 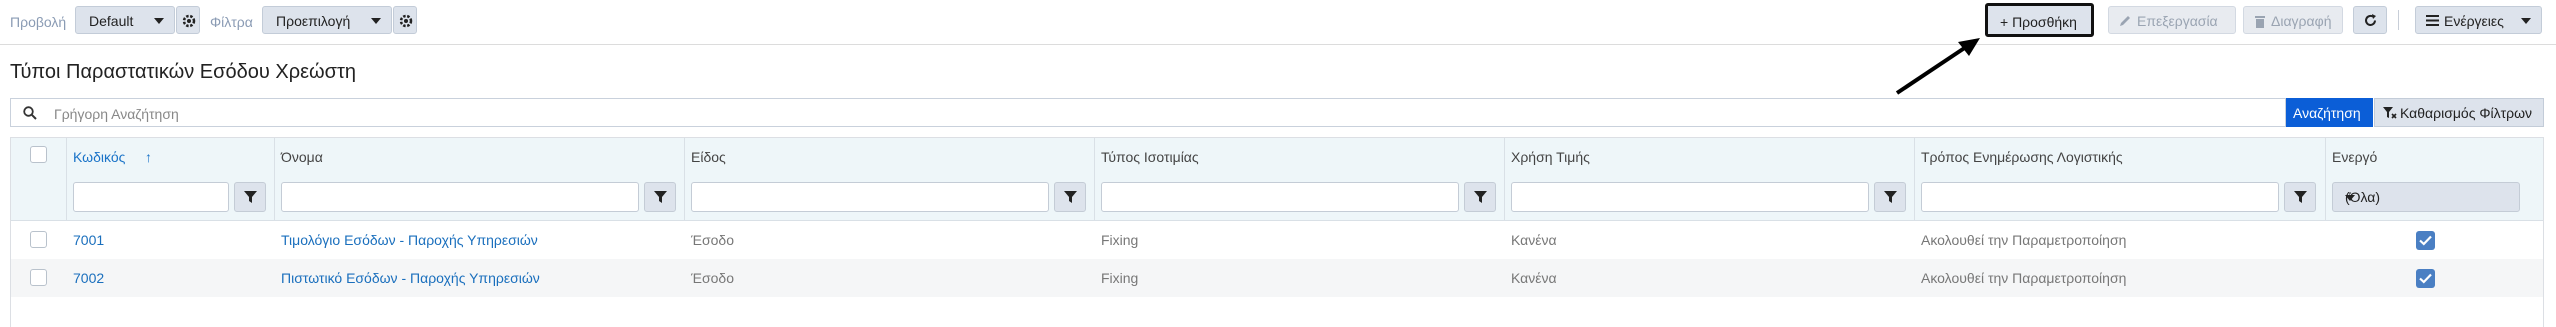 I want to click on filter-button-price-use, so click(x=1890, y=197).